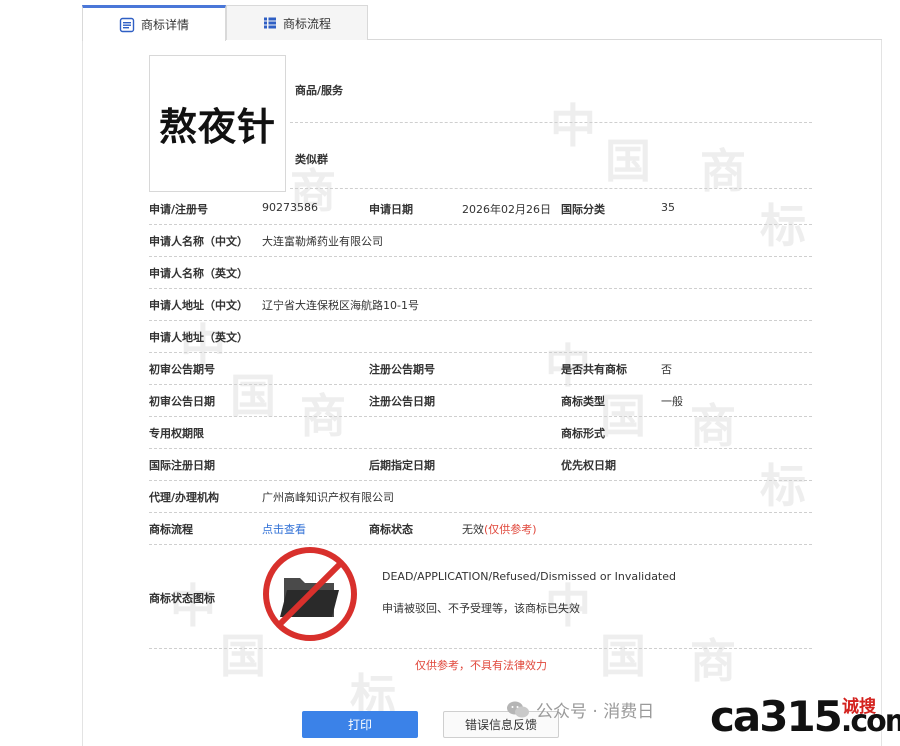  I want to click on status-value: 无效(仅供参考), so click(499, 529).